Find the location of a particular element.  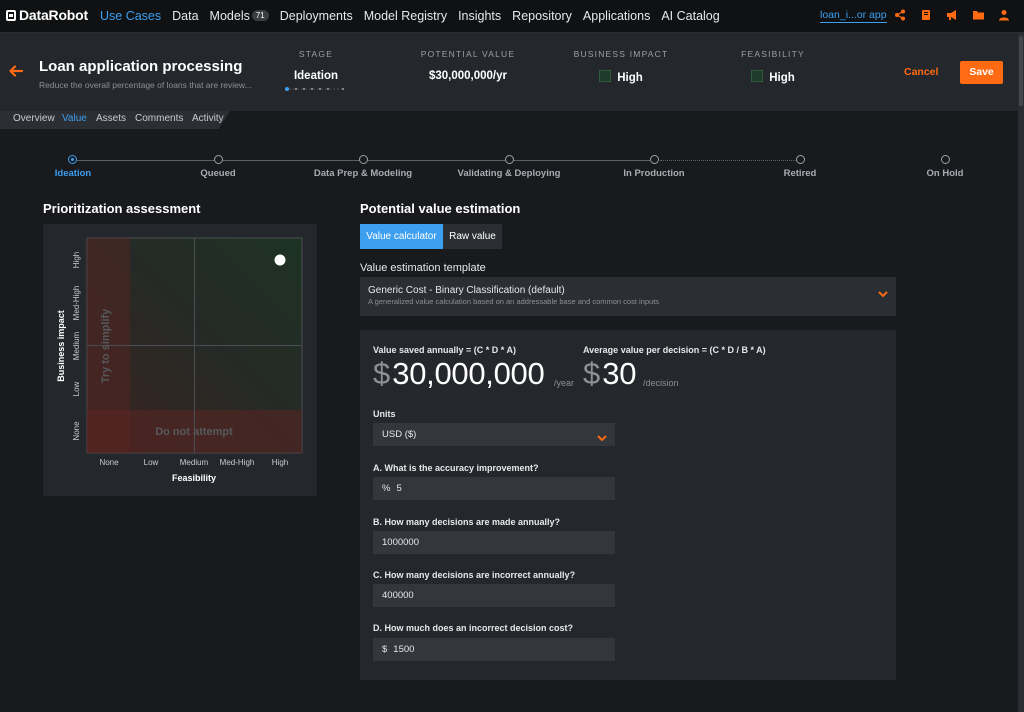

nav-insights: Insights is located at coordinates (479, 16).